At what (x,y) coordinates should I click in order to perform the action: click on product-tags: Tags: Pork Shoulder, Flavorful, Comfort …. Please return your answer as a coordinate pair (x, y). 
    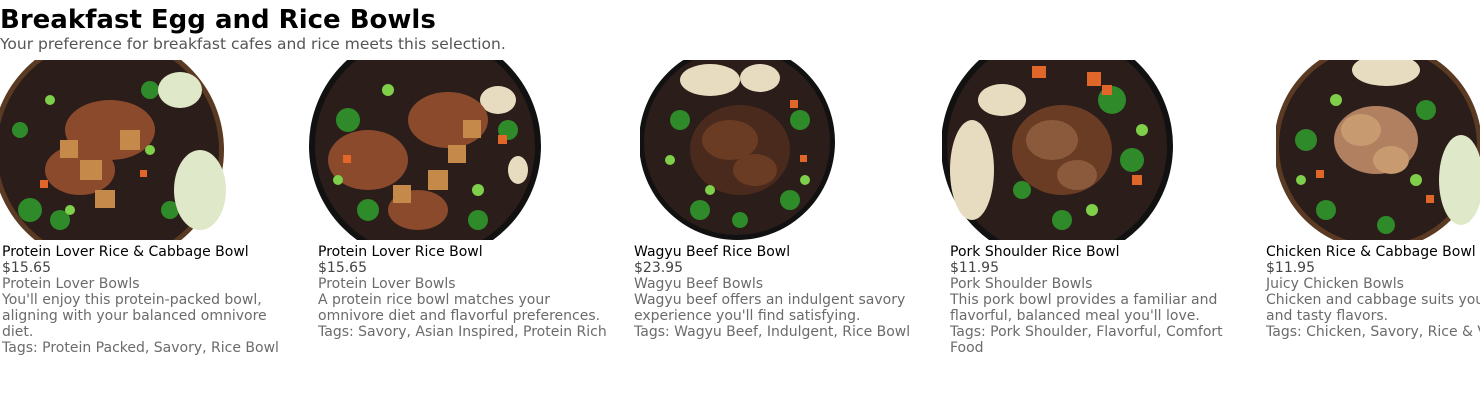
    Looking at the image, I should click on (1086, 340).